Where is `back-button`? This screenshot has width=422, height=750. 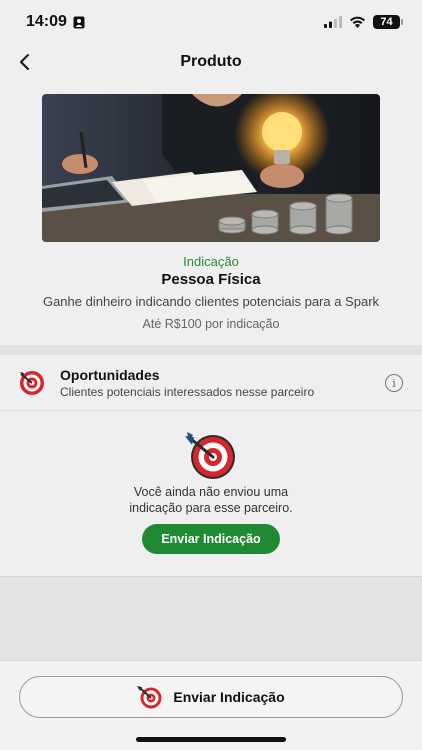 back-button is located at coordinates (24, 62).